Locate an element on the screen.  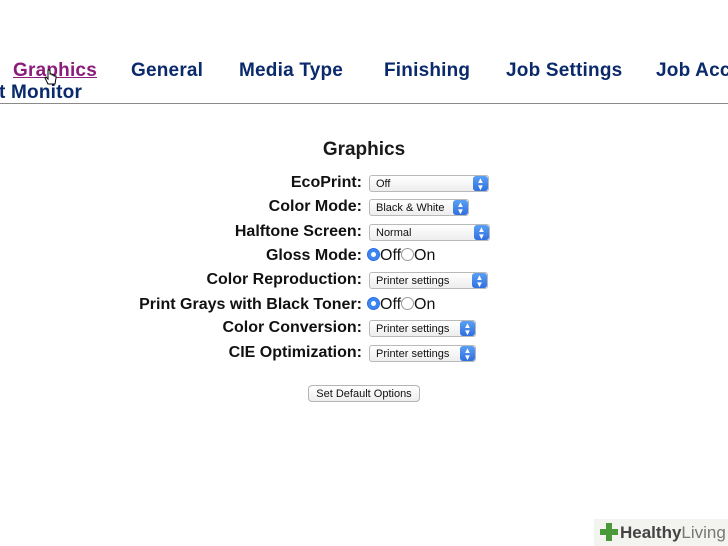
plus-cross-icon is located at coordinates (609, 532).